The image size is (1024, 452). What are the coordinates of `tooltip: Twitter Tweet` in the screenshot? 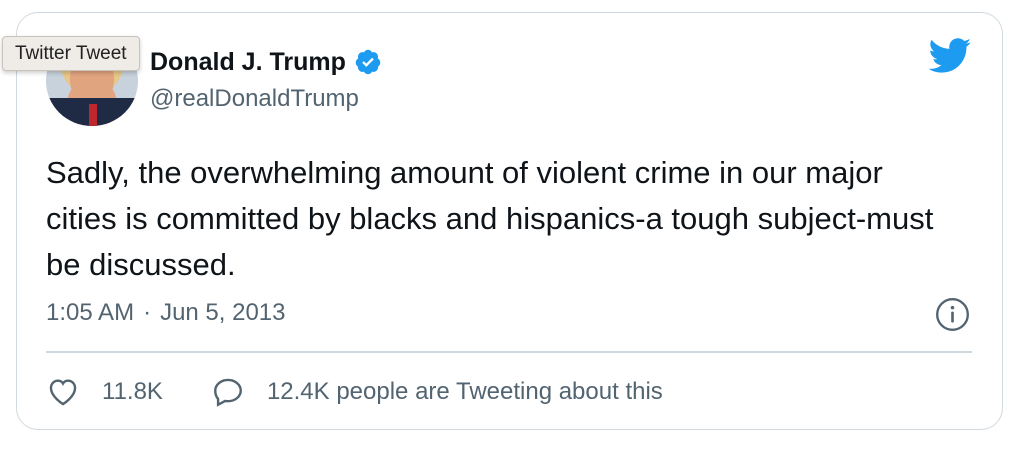 It's located at (71, 53).